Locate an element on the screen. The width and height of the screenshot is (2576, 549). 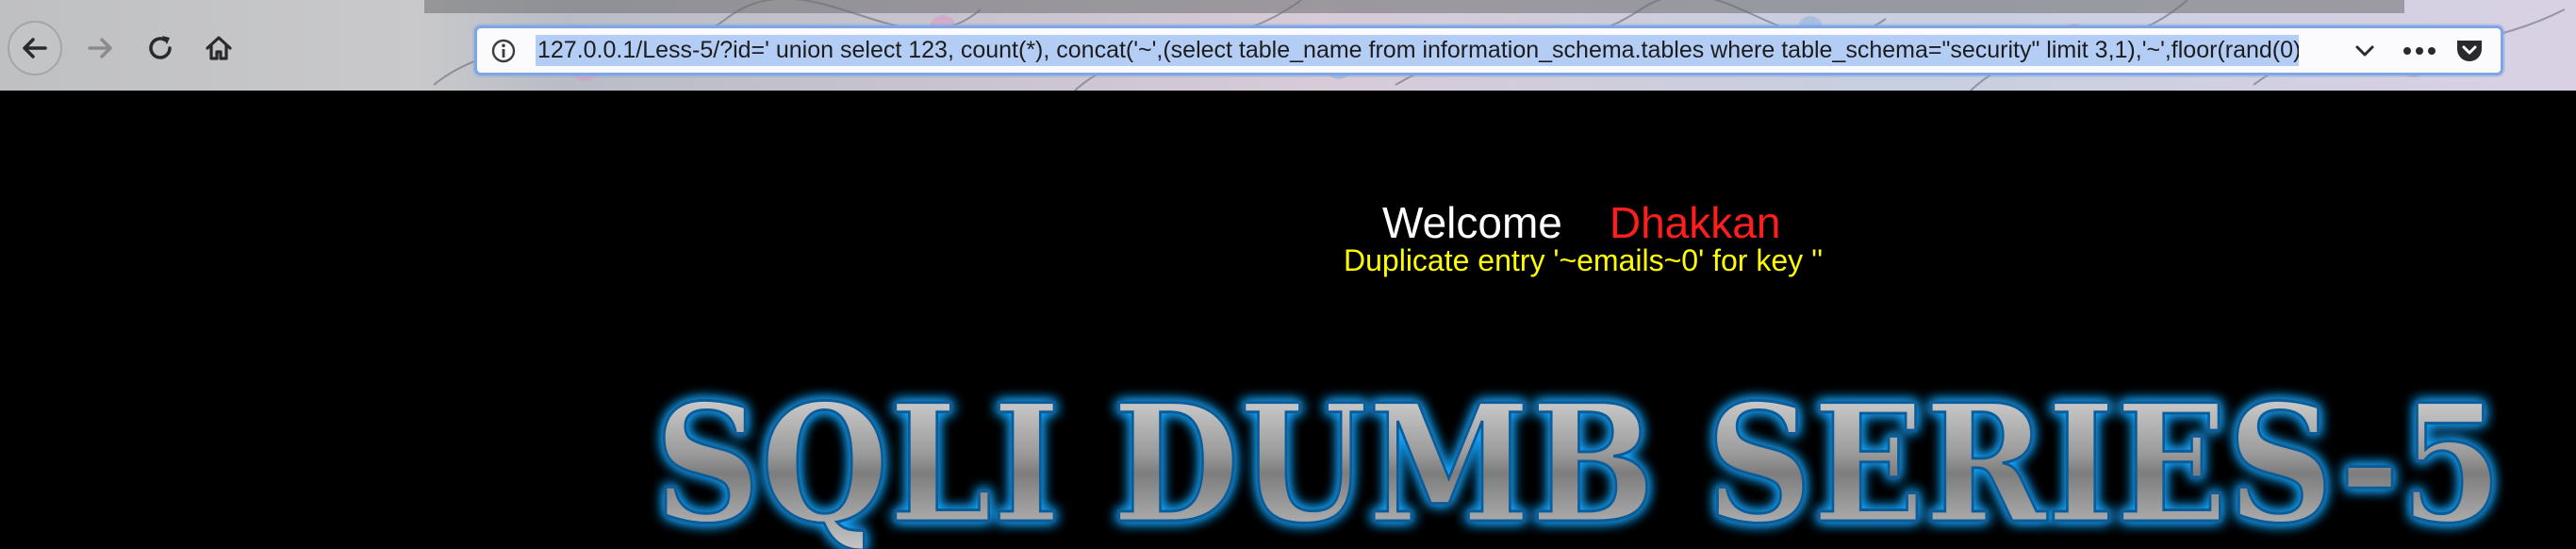
more-horizontal-icon is located at coordinates (2419, 51).